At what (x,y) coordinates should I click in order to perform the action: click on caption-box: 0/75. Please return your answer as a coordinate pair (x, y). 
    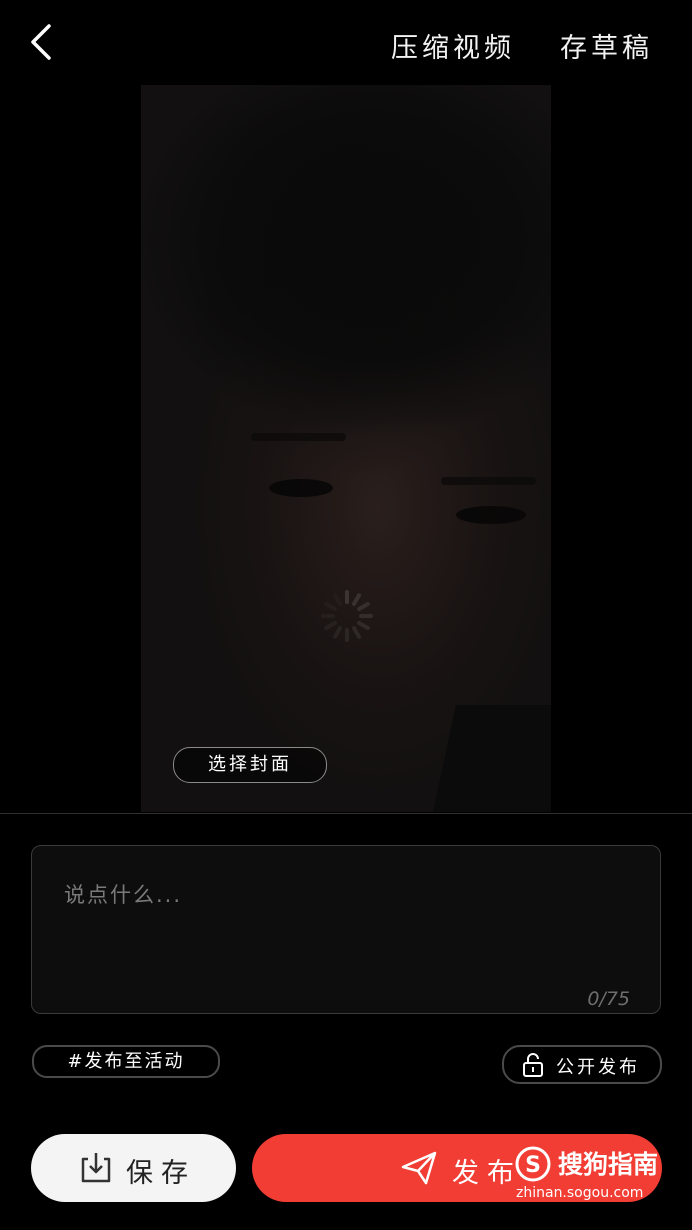
    Looking at the image, I should click on (346, 929).